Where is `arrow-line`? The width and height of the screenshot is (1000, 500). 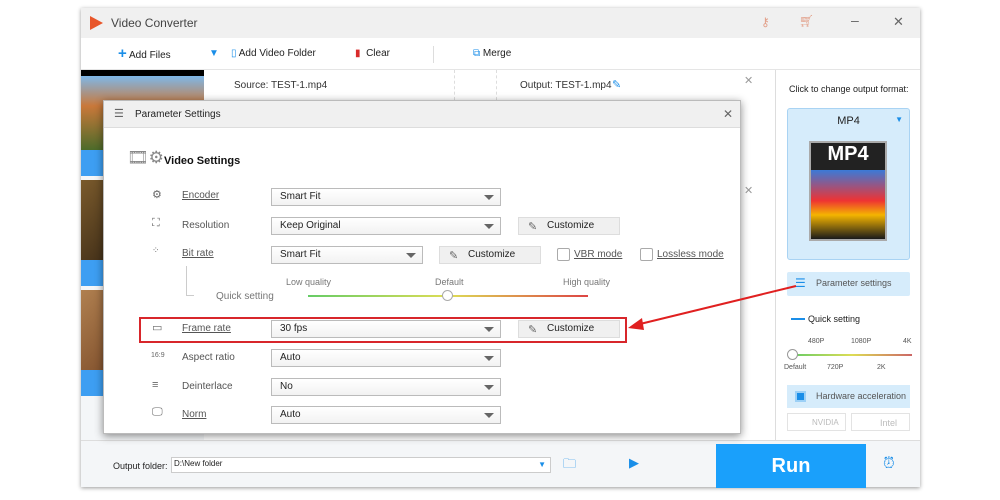
arrow-line is located at coordinates (718, 305).